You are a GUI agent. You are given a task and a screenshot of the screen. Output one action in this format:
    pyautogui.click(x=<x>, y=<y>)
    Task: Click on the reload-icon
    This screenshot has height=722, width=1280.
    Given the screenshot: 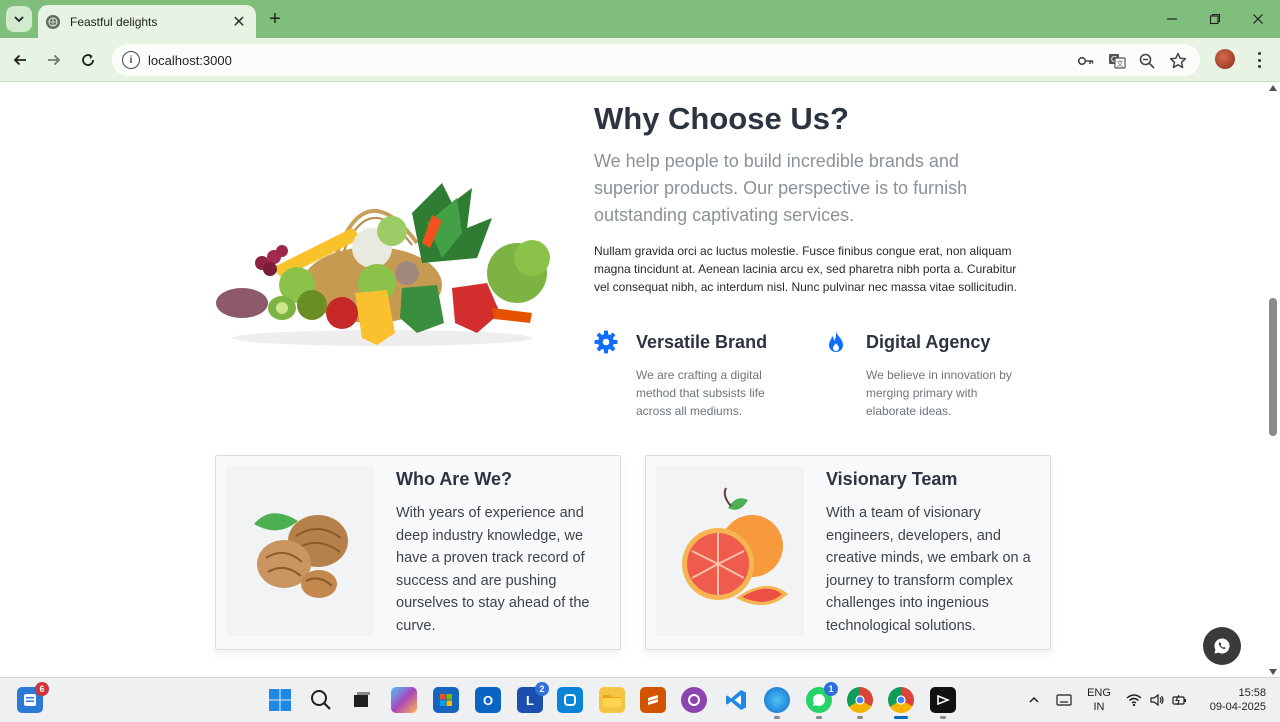 What is the action you would take?
    pyautogui.click(x=88, y=60)
    